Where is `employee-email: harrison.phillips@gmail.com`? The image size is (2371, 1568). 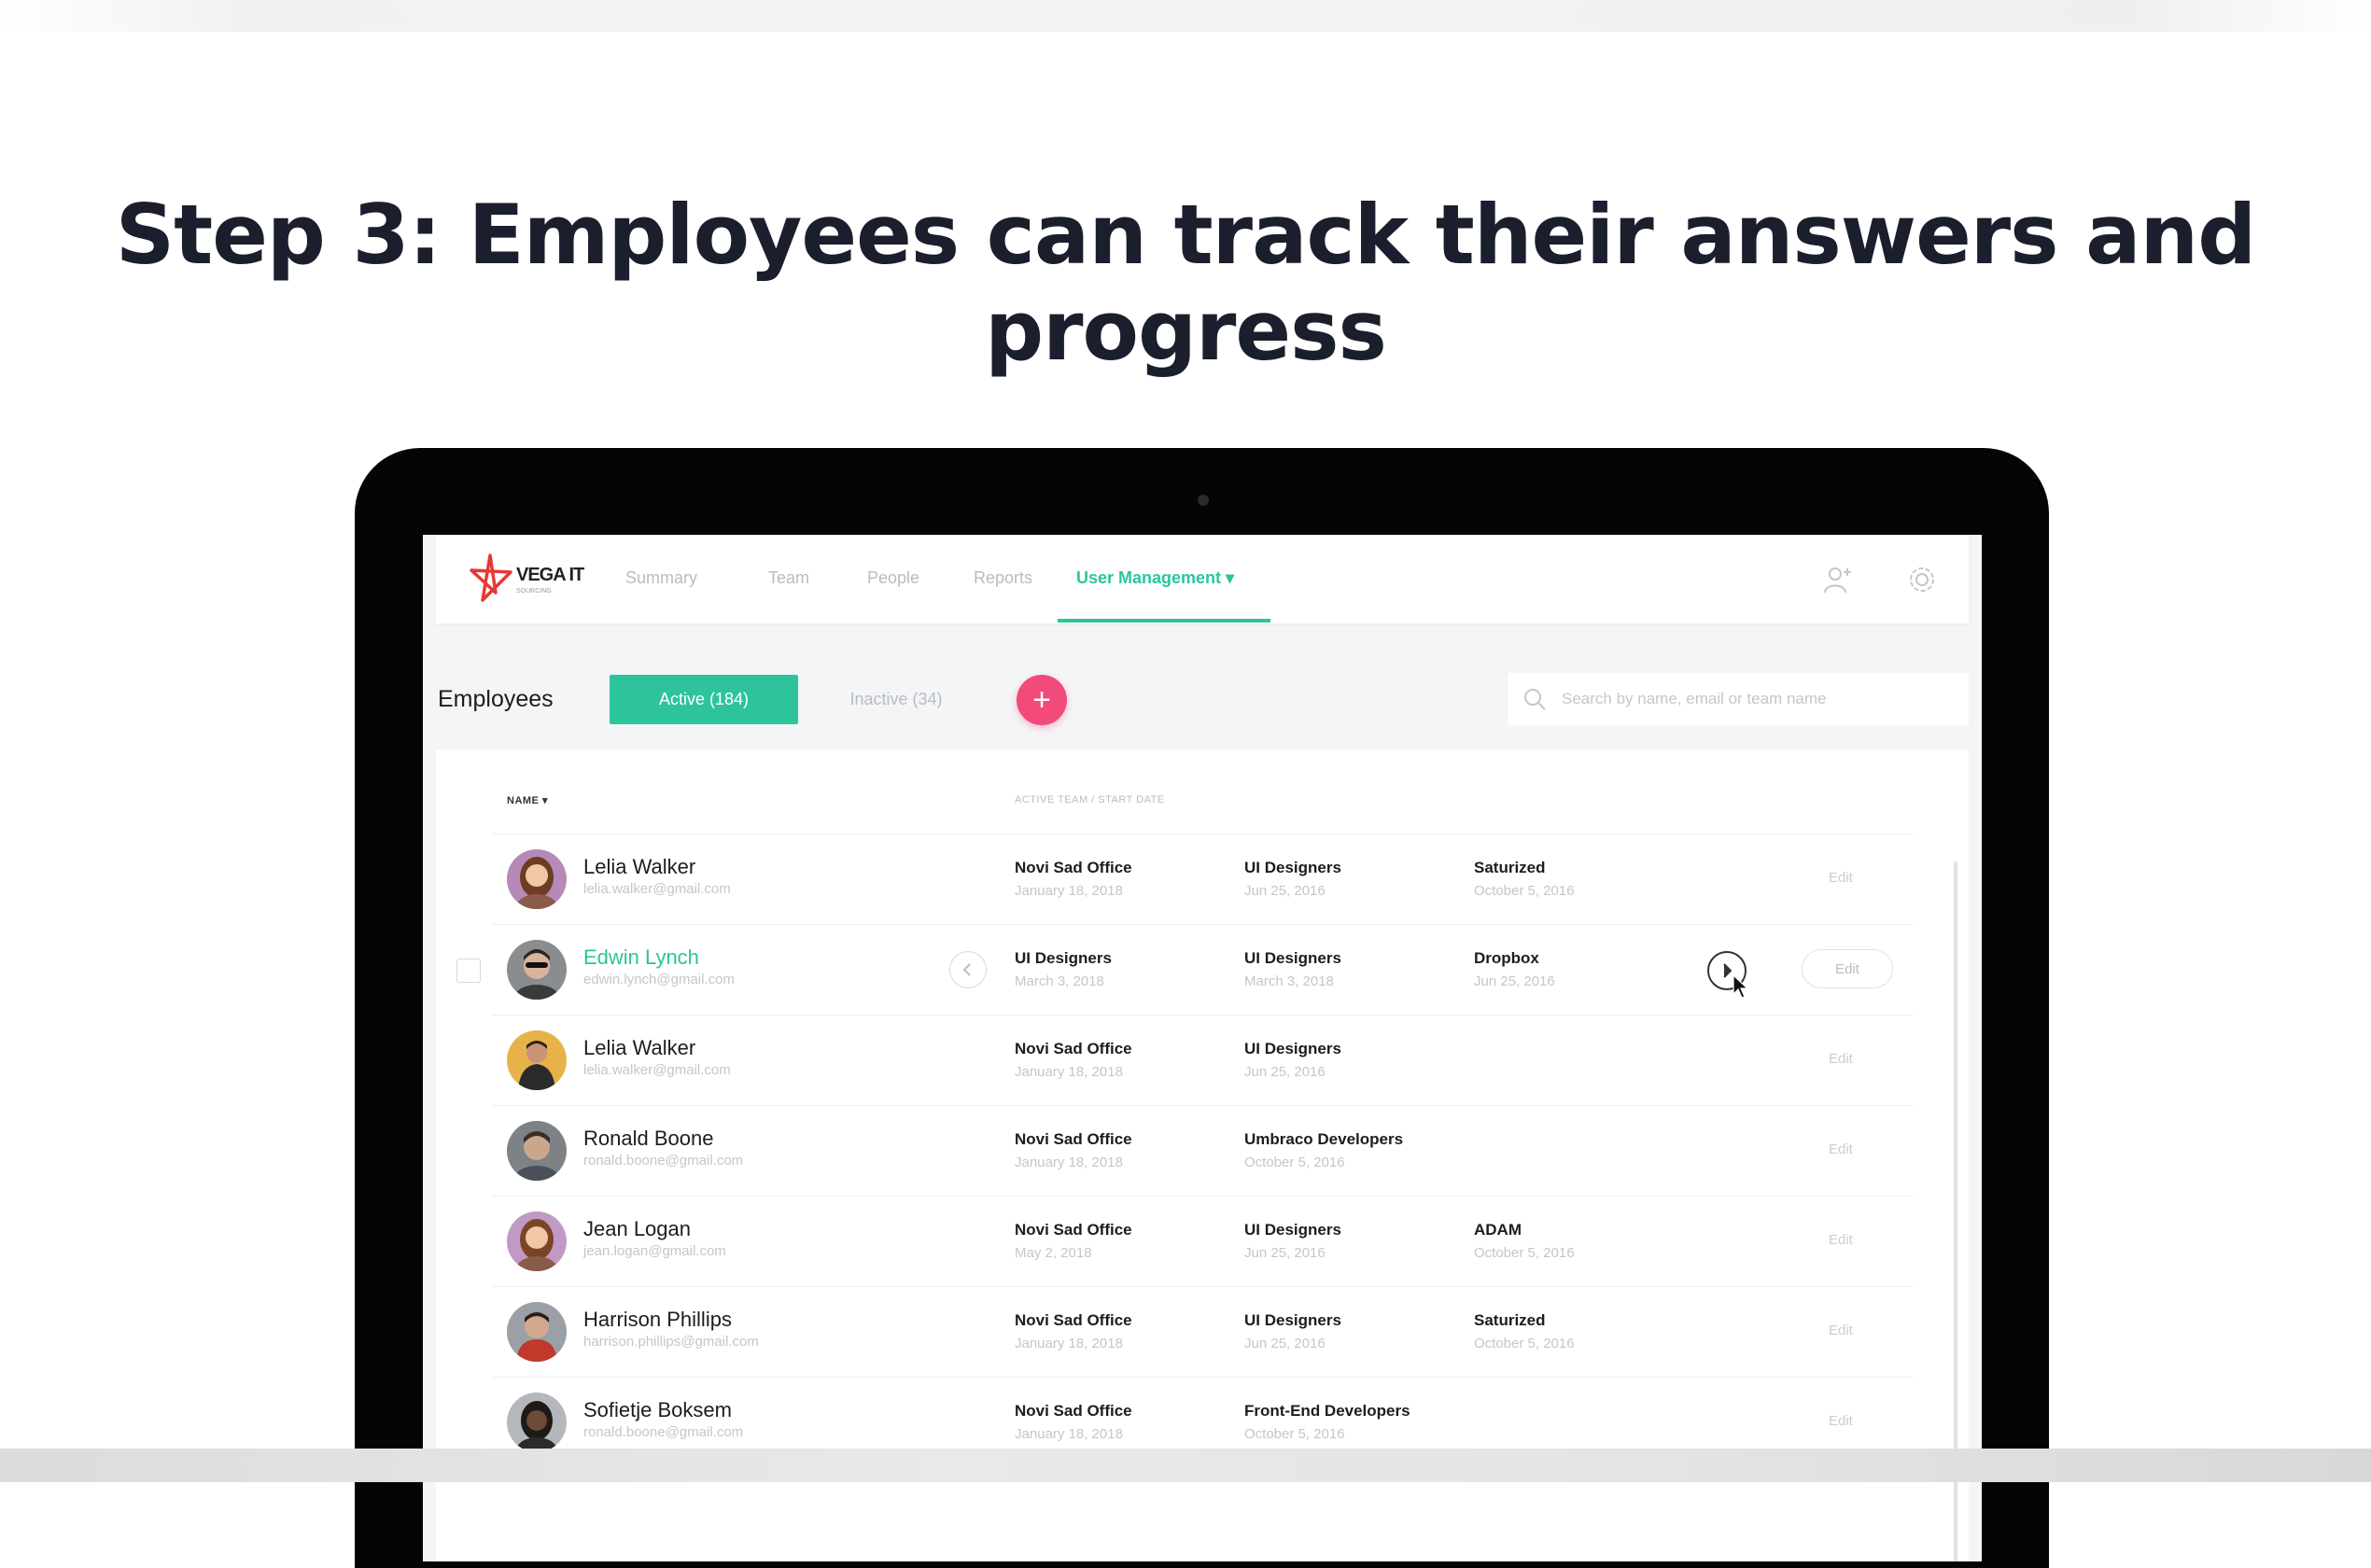 employee-email: harrison.phillips@gmail.com is located at coordinates (671, 1342).